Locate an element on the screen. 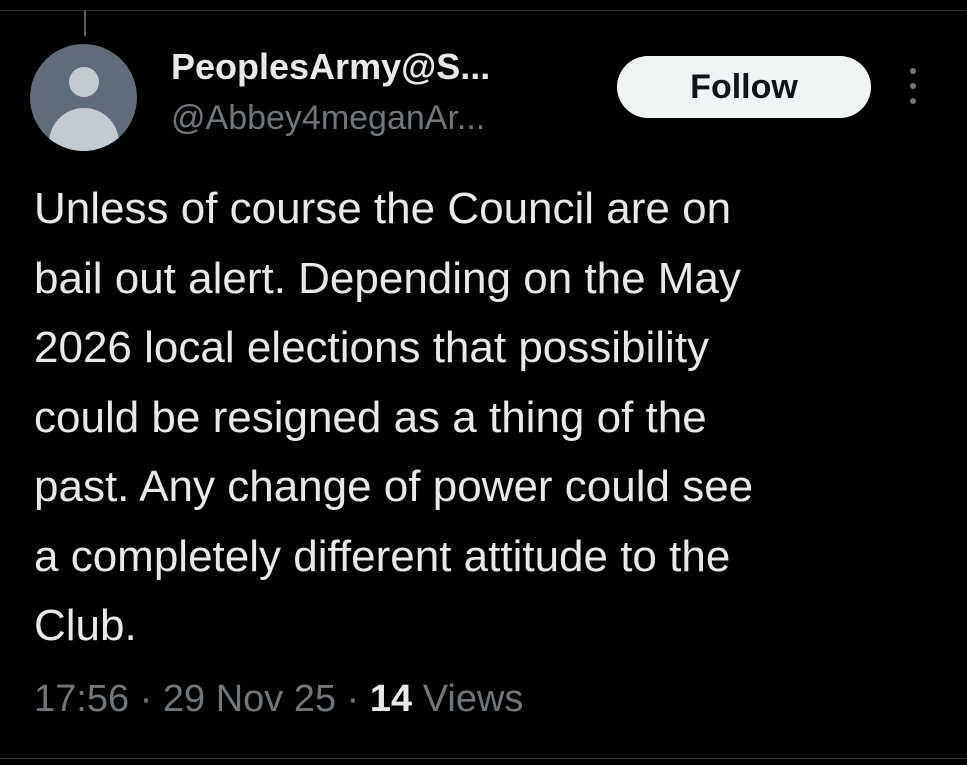 The height and width of the screenshot is (765, 967). vertical-ellipsis-icon is located at coordinates (913, 71).